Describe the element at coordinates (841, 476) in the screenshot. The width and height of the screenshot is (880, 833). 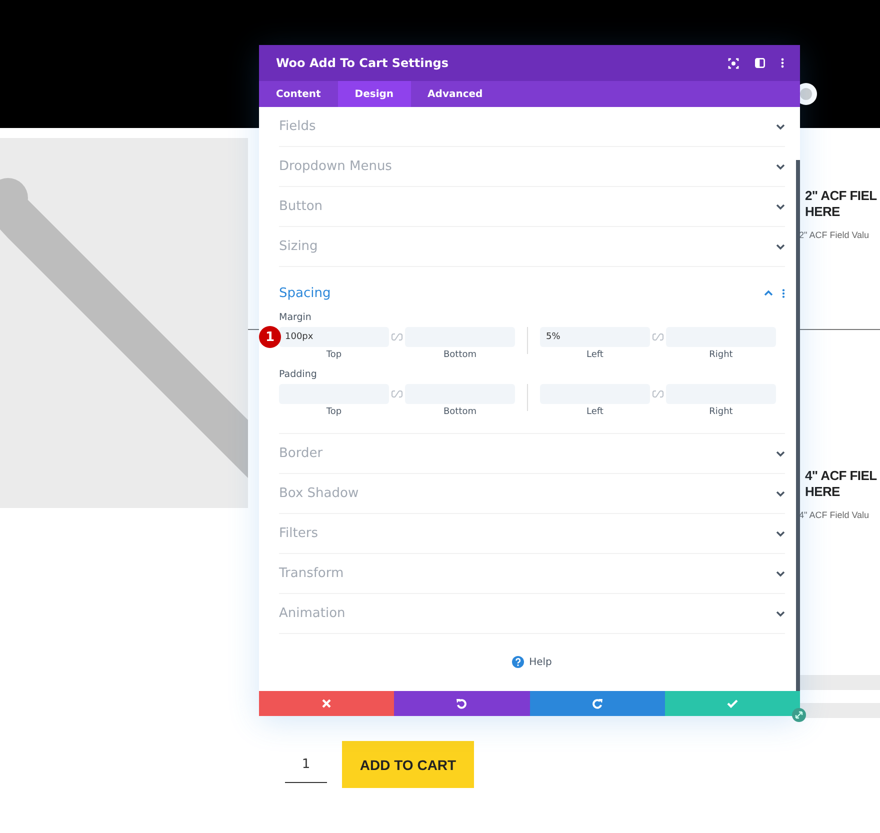
I see `product-title: 4" ACF FIEL` at that location.